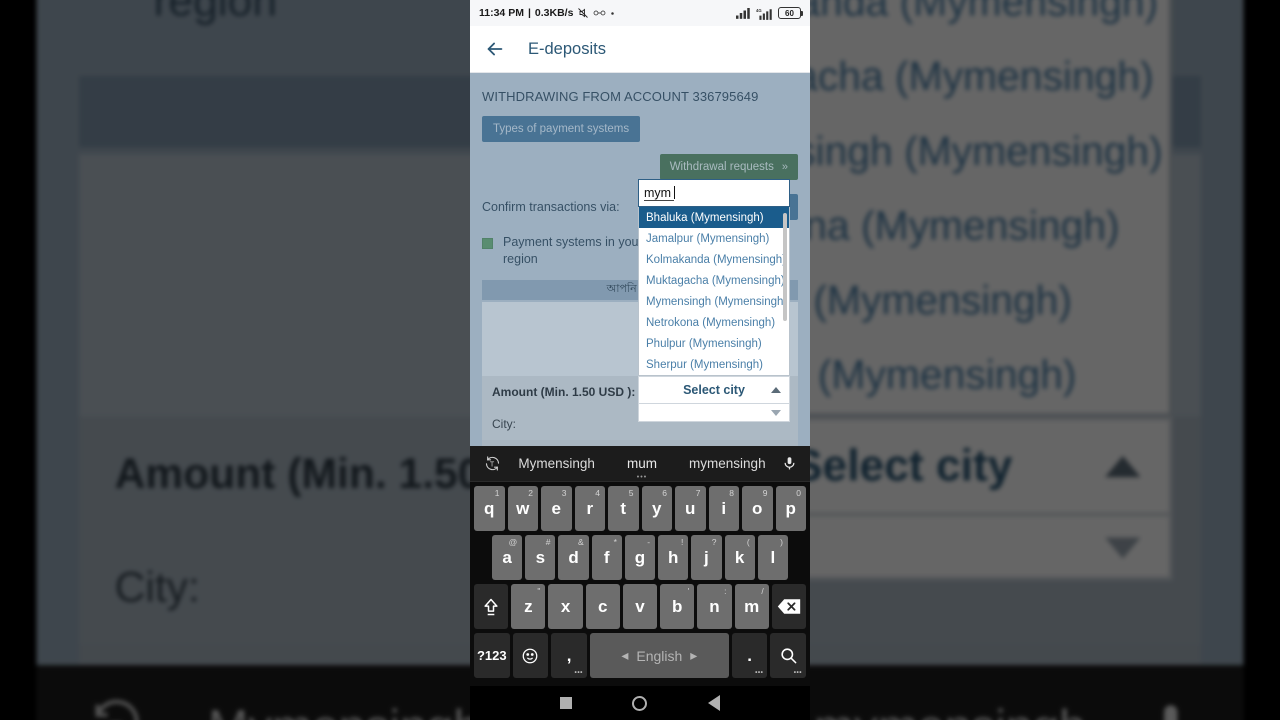 The image size is (1280, 720). Describe the element at coordinates (659, 193) in the screenshot. I see `city-search-input: mym` at that location.